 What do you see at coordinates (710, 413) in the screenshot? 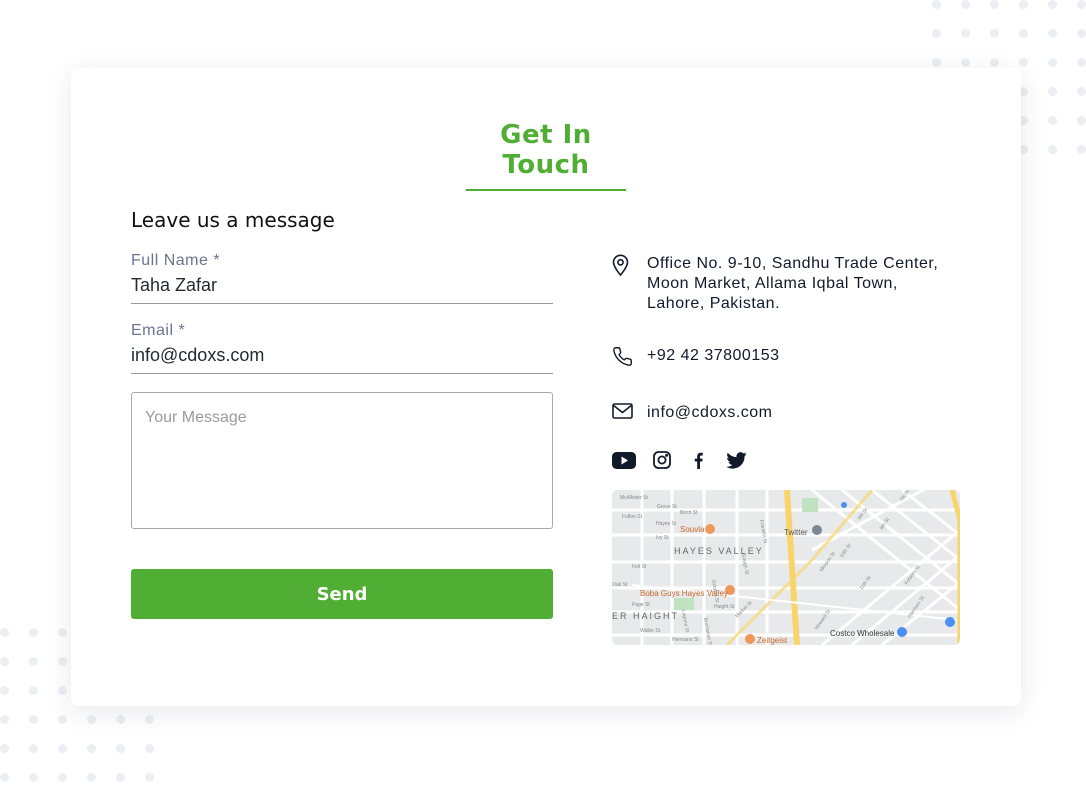
I see `email-text: info@cdoxs.com` at bounding box center [710, 413].